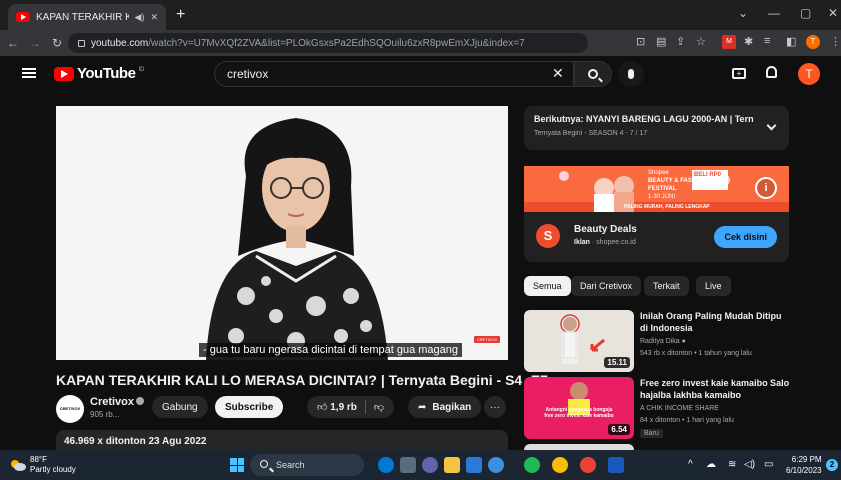 This screenshot has height=480, width=841. What do you see at coordinates (140, 17) in the screenshot?
I see `speaker-icon: ◀)` at bounding box center [140, 17].